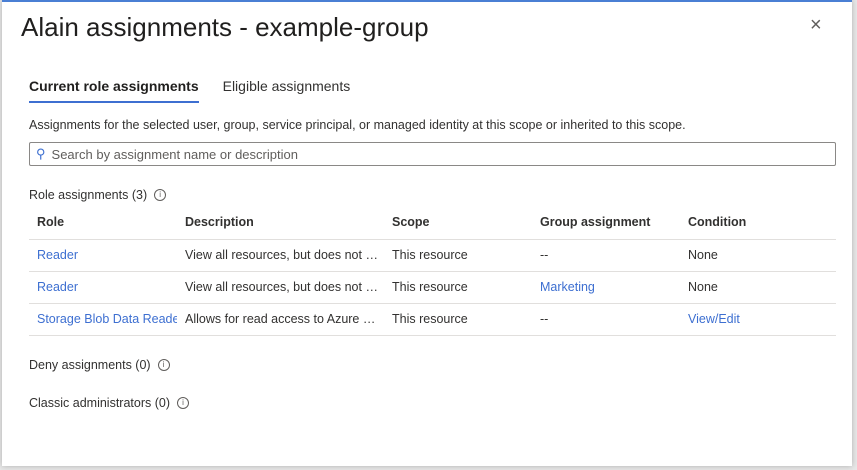  What do you see at coordinates (458, 222) in the screenshot?
I see `column-header-scope: Scope` at bounding box center [458, 222].